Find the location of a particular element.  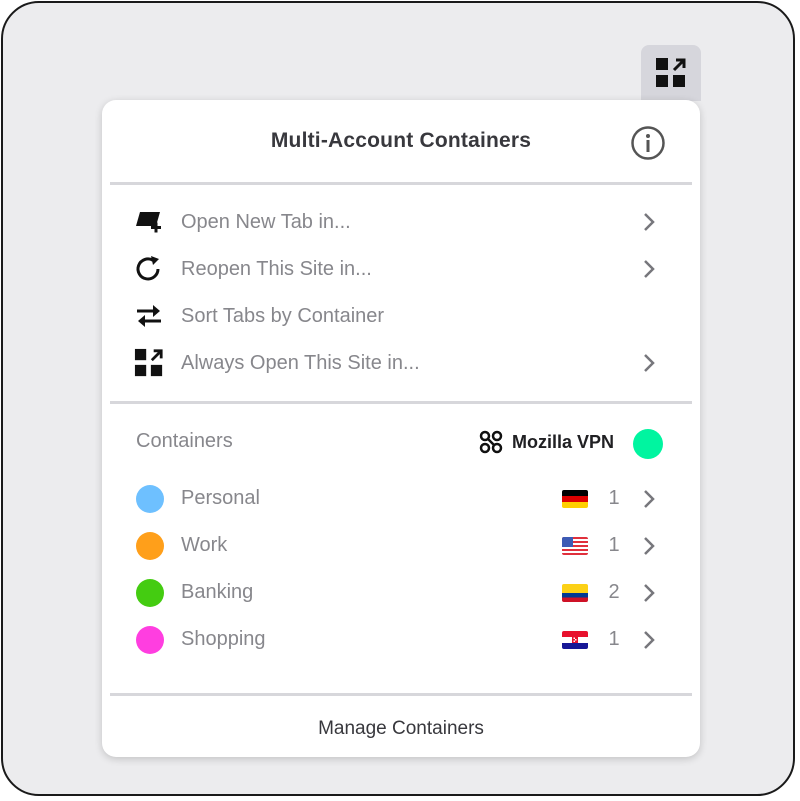

always-open-icon is located at coordinates (149, 363).